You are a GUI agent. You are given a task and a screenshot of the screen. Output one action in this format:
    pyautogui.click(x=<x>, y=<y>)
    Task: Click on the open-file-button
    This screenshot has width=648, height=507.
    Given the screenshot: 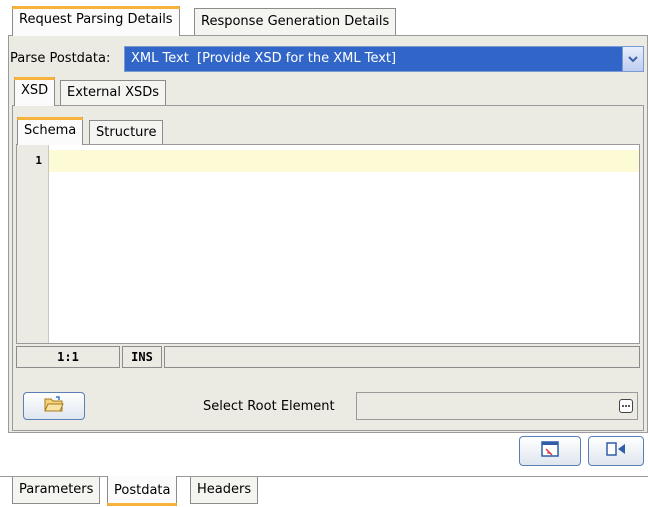 What is the action you would take?
    pyautogui.click(x=54, y=406)
    